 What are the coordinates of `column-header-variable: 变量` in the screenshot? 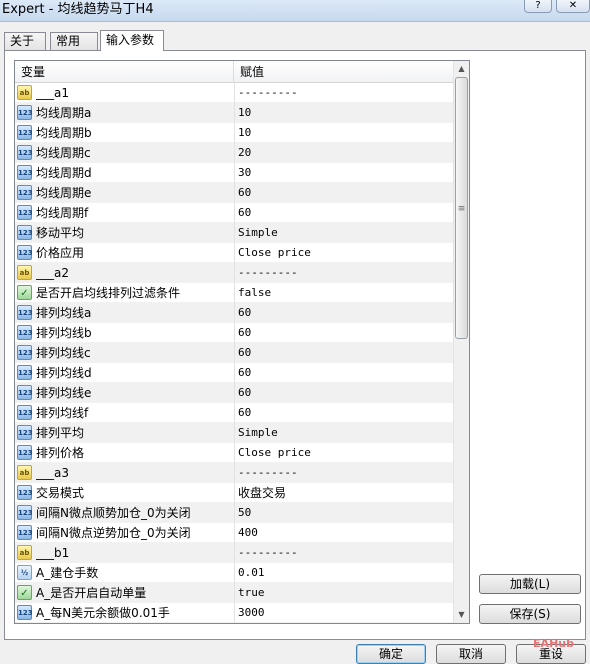 It's located at (124, 72).